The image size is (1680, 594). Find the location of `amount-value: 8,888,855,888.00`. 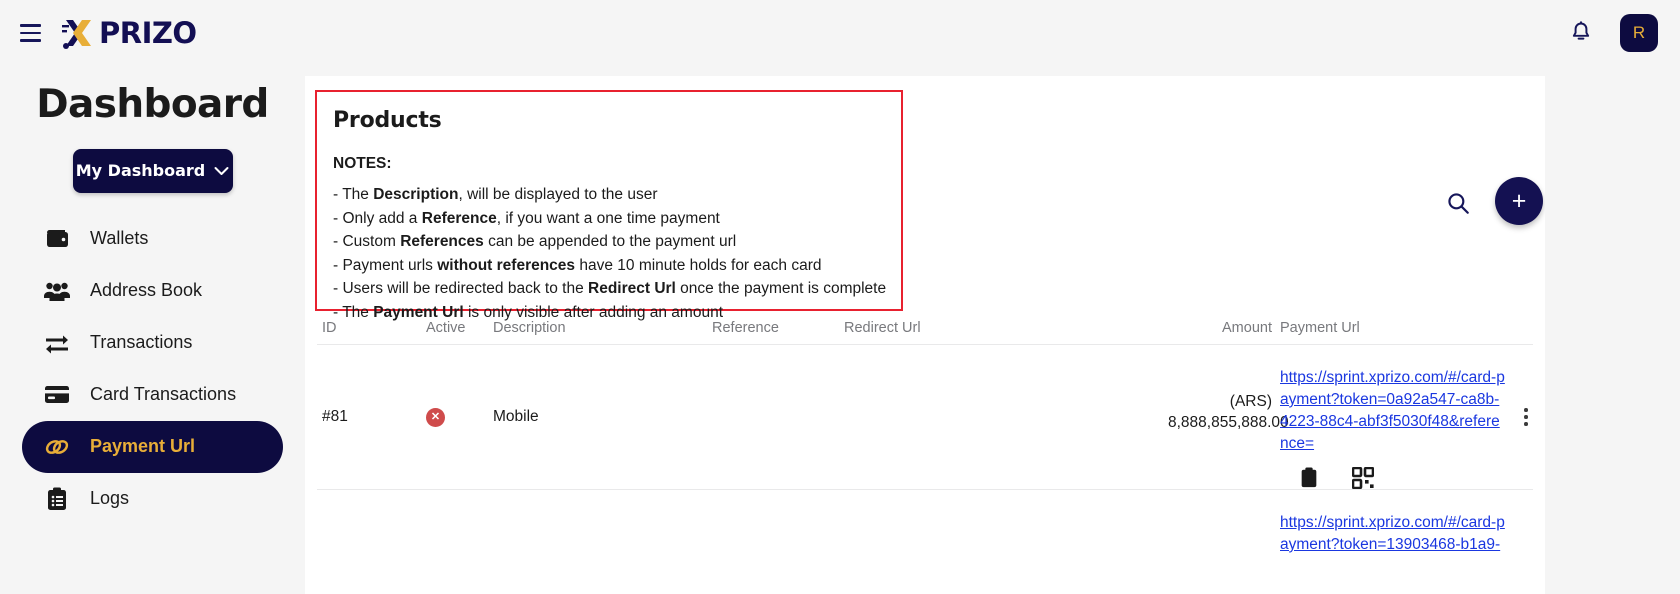

amount-value: 8,888,855,888.00 is located at coordinates (1228, 422).